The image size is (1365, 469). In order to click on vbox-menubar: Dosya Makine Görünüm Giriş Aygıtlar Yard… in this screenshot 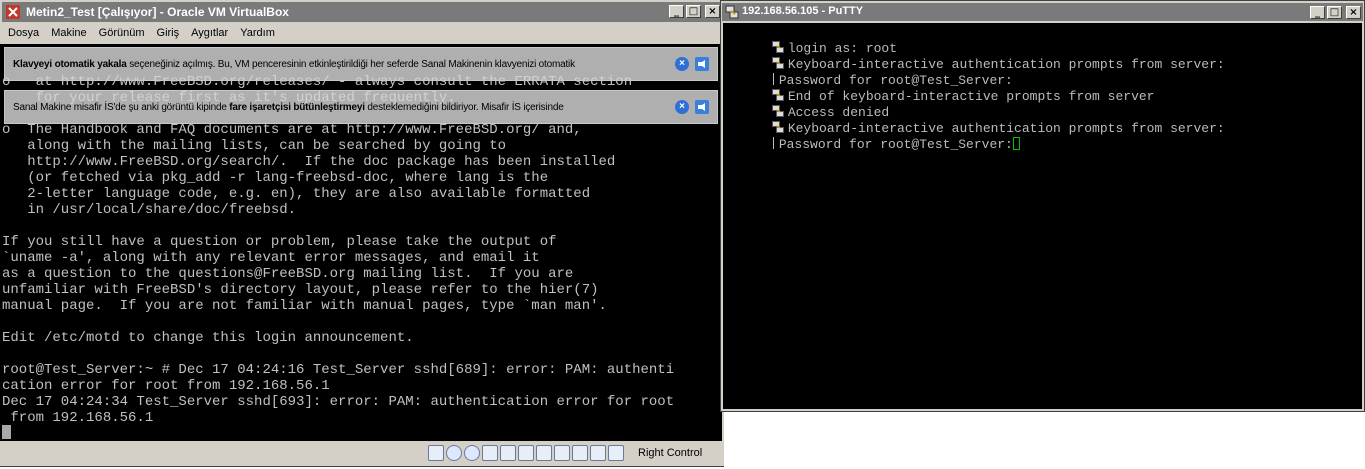, I will do `click(141, 32)`.